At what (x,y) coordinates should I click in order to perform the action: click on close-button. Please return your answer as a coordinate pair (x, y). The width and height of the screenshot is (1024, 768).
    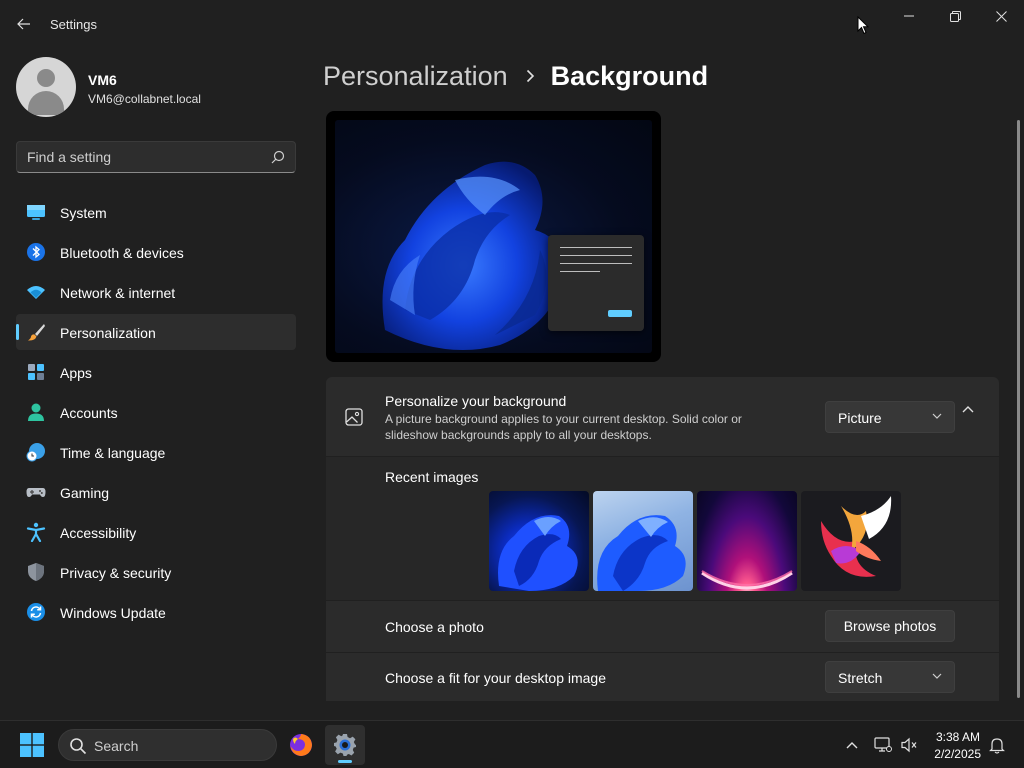
    Looking at the image, I should click on (1001, 16).